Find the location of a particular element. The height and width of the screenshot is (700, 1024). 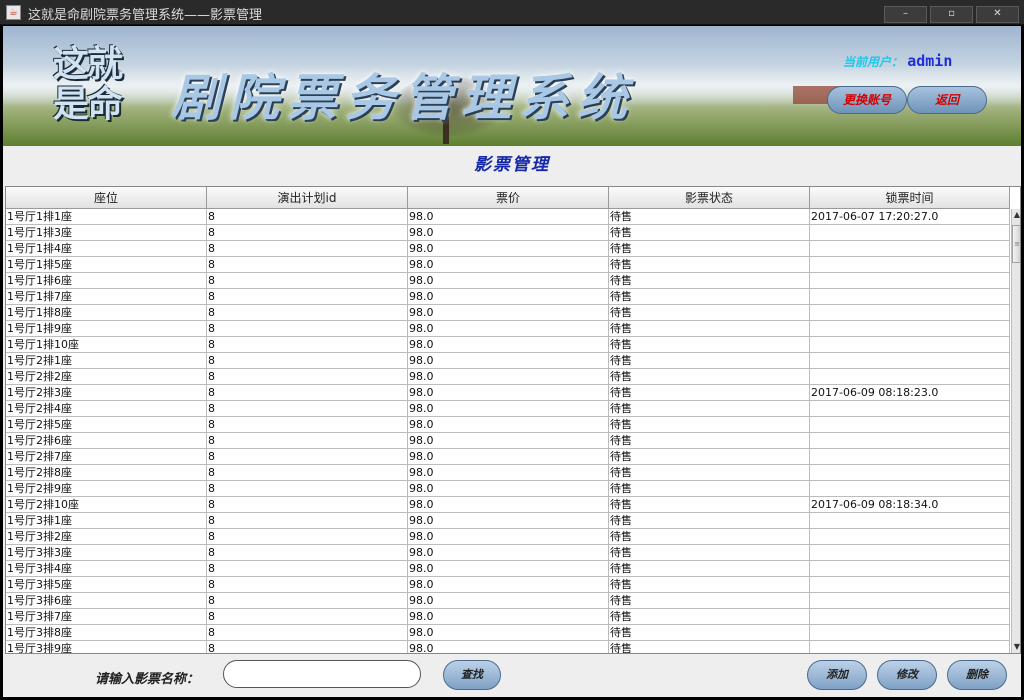

minimize-button: – is located at coordinates (905, 14).